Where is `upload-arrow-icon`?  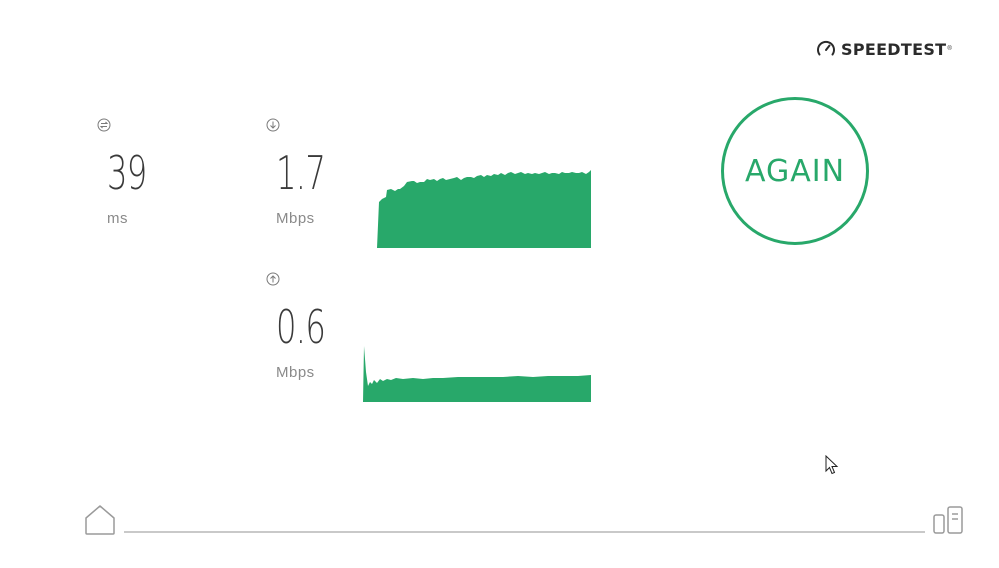 upload-arrow-icon is located at coordinates (273, 279).